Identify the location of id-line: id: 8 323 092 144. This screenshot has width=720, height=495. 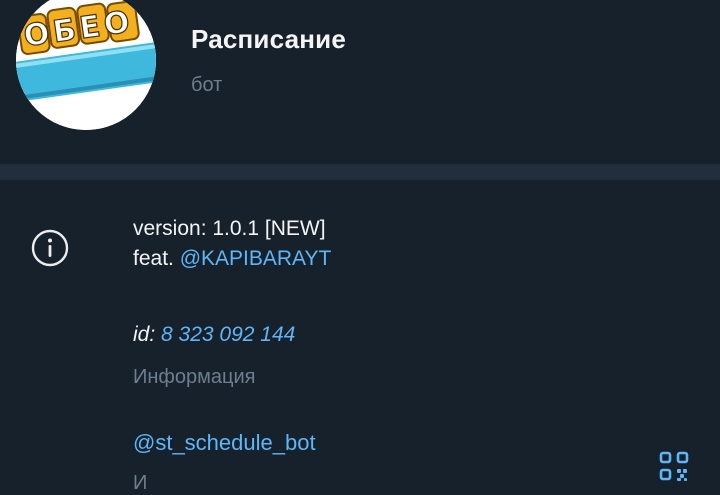
(214, 335).